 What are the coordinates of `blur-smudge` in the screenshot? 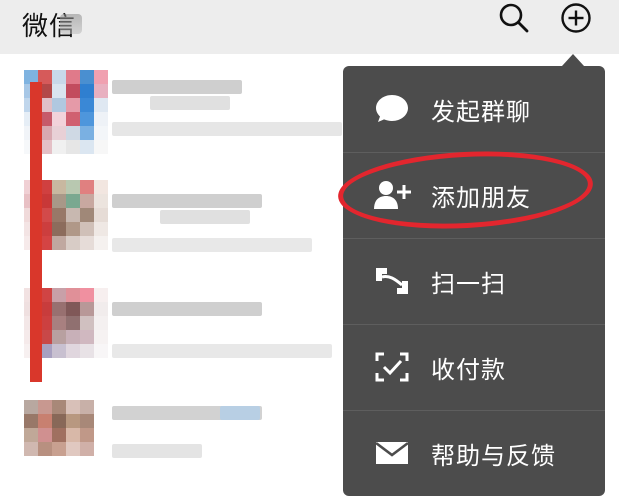 It's located at (71, 24).